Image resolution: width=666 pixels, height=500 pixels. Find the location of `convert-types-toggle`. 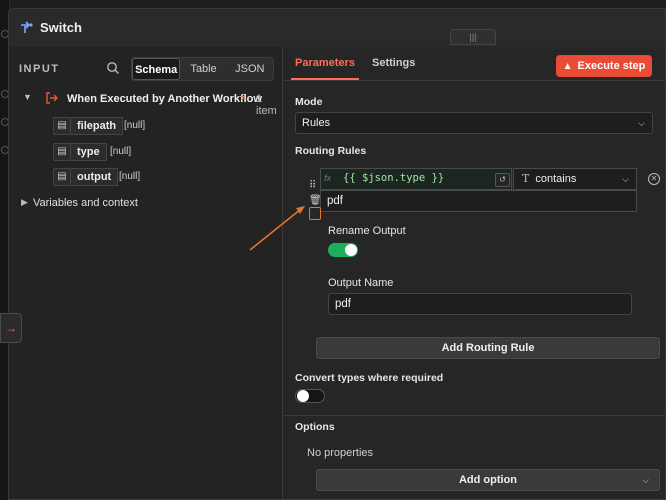

convert-types-toggle is located at coordinates (310, 396).